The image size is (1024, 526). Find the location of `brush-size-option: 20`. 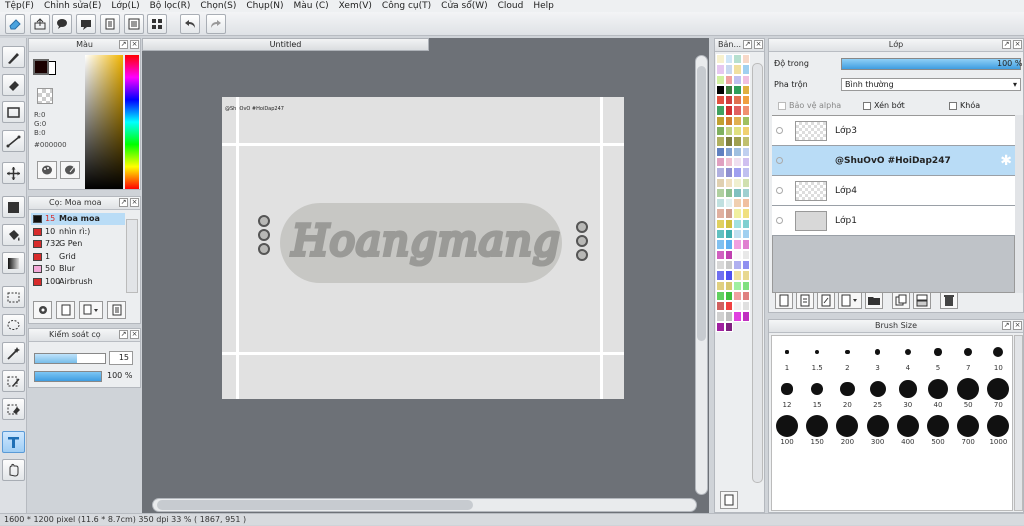

brush-size-option: 20 is located at coordinates (847, 393).